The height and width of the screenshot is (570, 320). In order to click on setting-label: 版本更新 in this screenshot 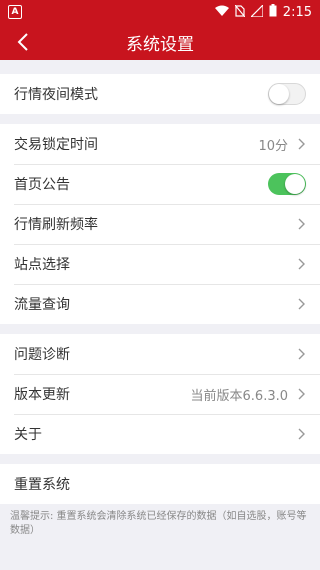, I will do `click(42, 395)`.